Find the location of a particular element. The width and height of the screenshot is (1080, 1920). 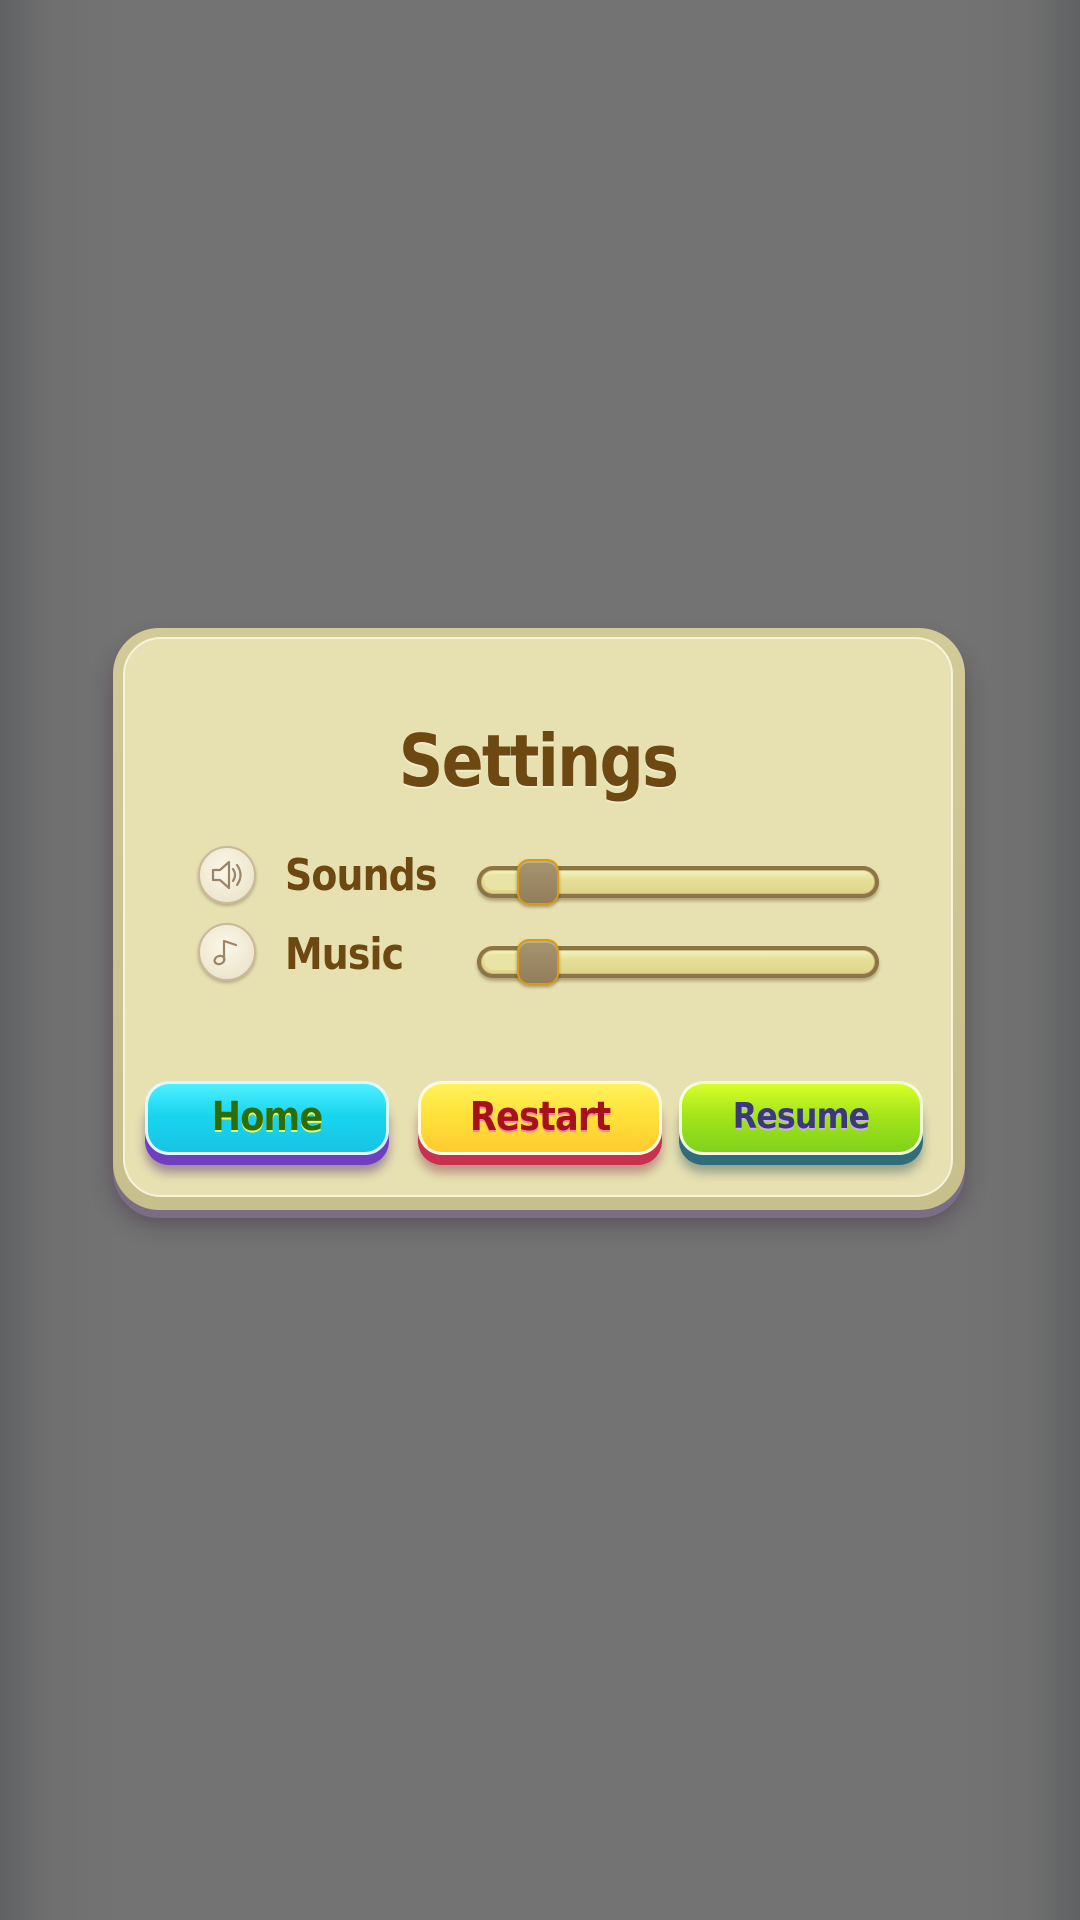

restart-button-label: Restart is located at coordinates (540, 1117).